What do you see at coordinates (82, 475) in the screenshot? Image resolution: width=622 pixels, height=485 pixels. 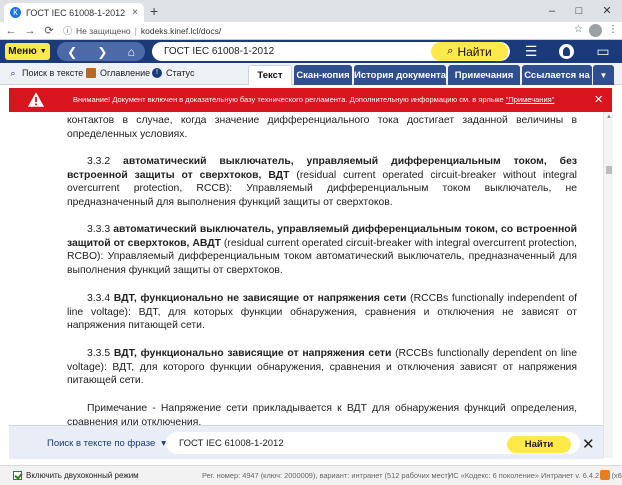 I see `dual-window-label: Включить двухоконный режим` at bounding box center [82, 475].